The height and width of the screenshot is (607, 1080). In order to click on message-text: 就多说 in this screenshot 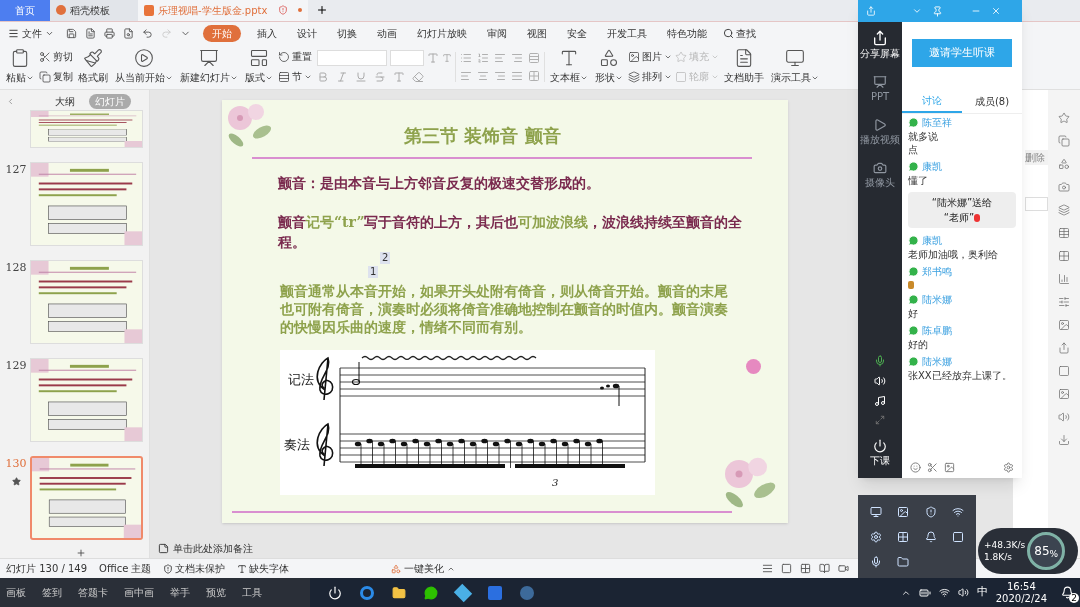, I will do `click(923, 136)`.